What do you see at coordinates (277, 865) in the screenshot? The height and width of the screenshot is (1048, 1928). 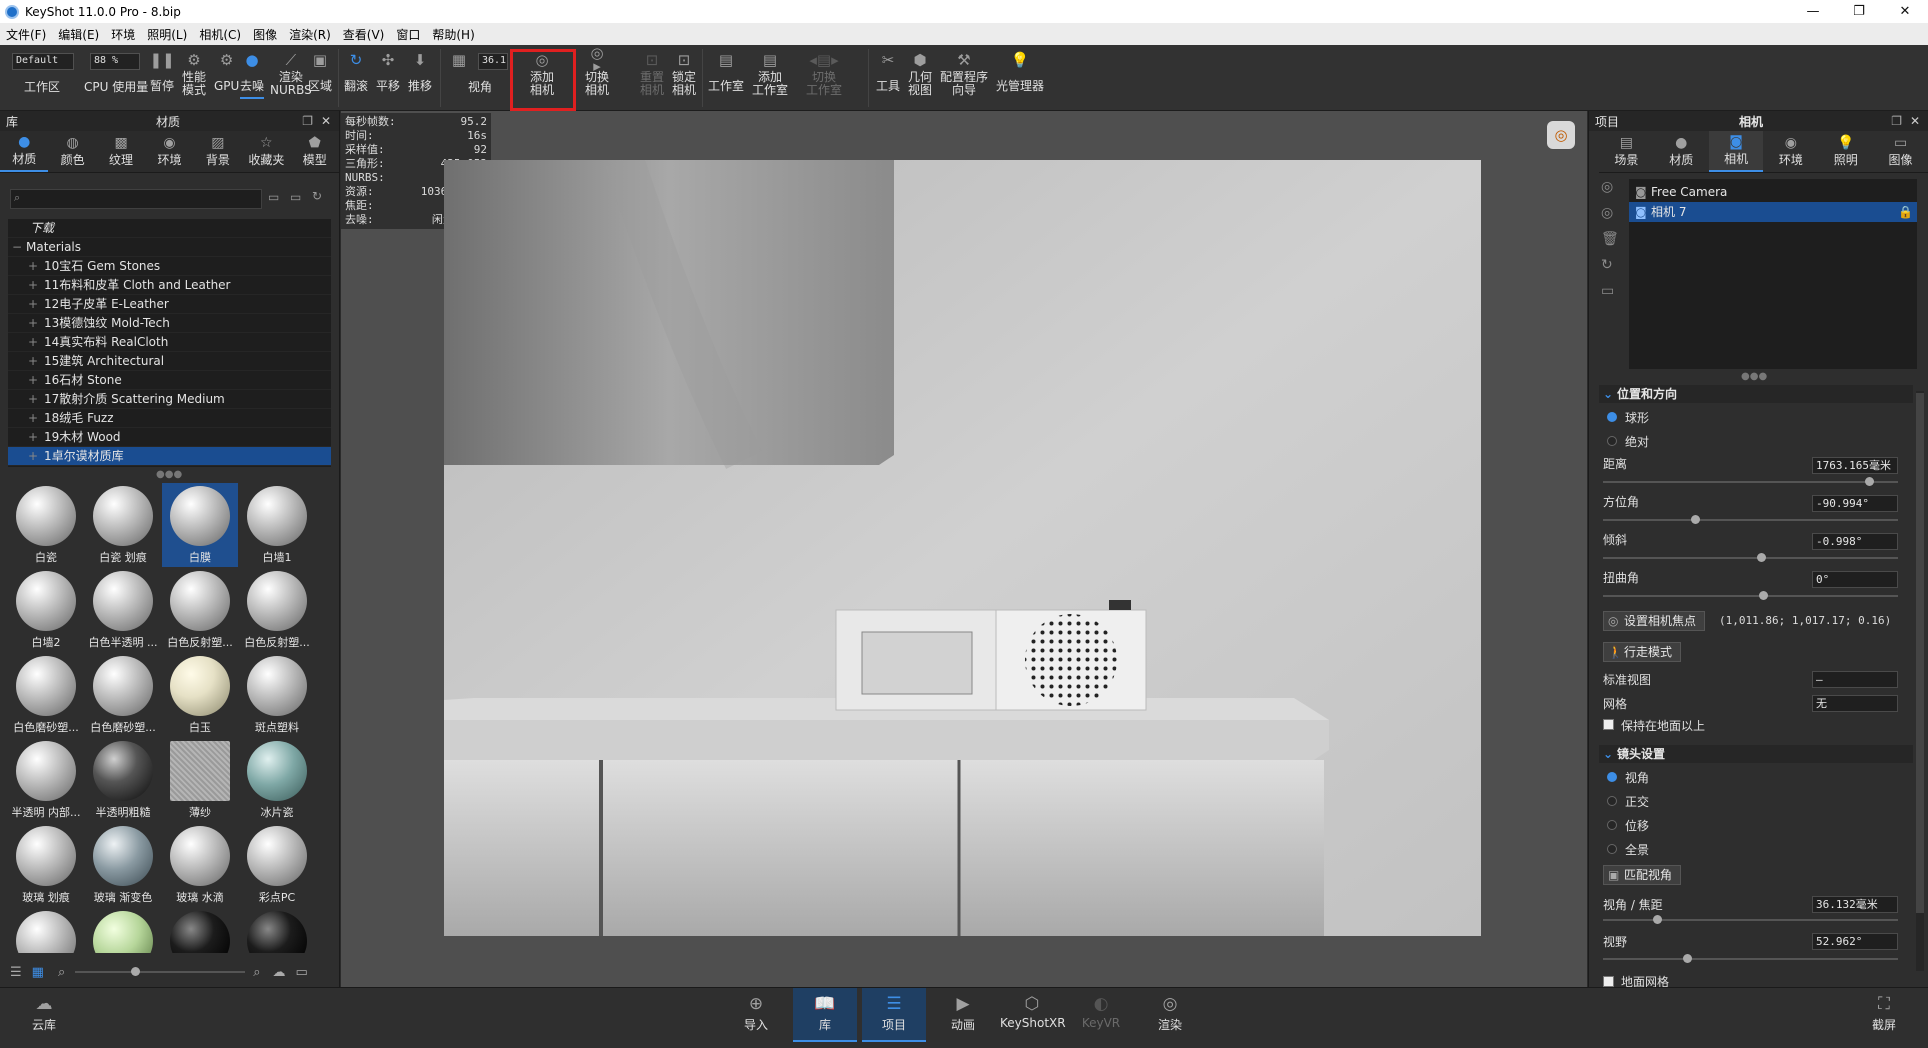 I see `material-thumbnail: 彩点PC` at bounding box center [277, 865].